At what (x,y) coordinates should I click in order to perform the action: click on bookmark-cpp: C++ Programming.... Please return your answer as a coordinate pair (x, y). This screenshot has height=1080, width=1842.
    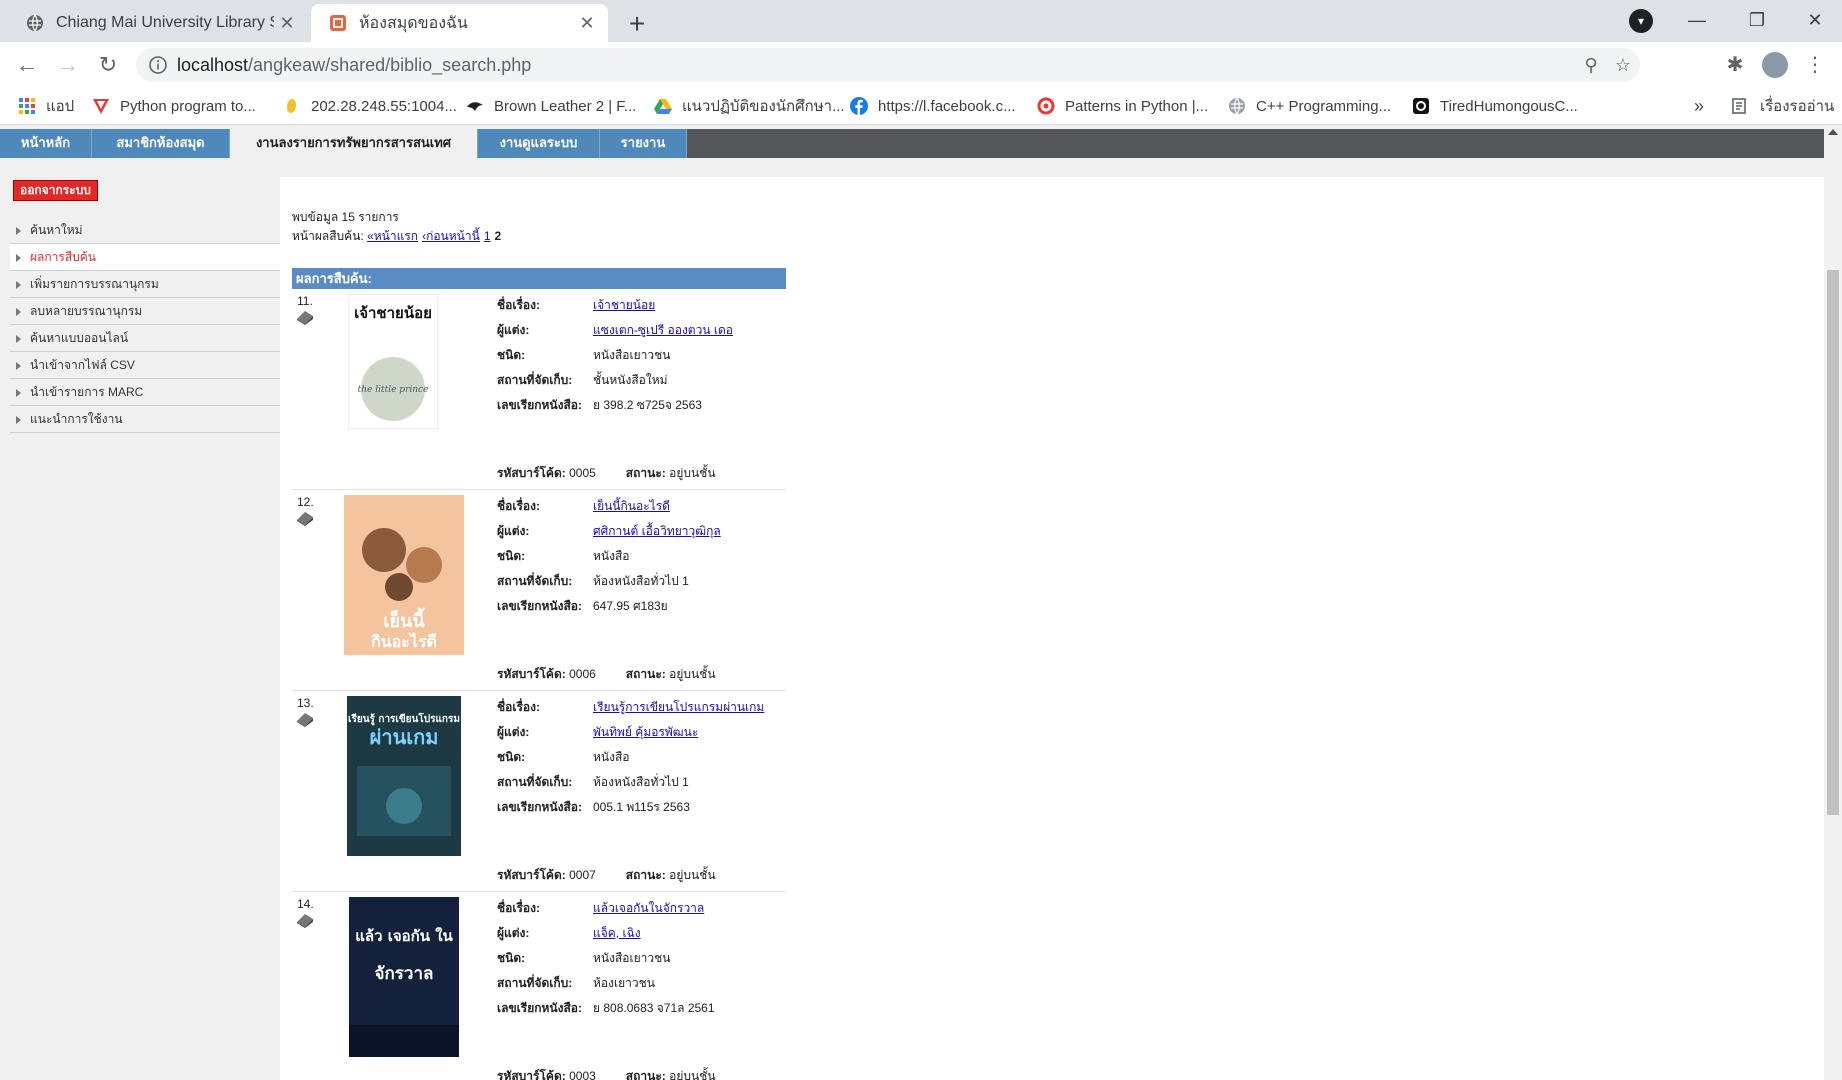
    Looking at the image, I should click on (1309, 106).